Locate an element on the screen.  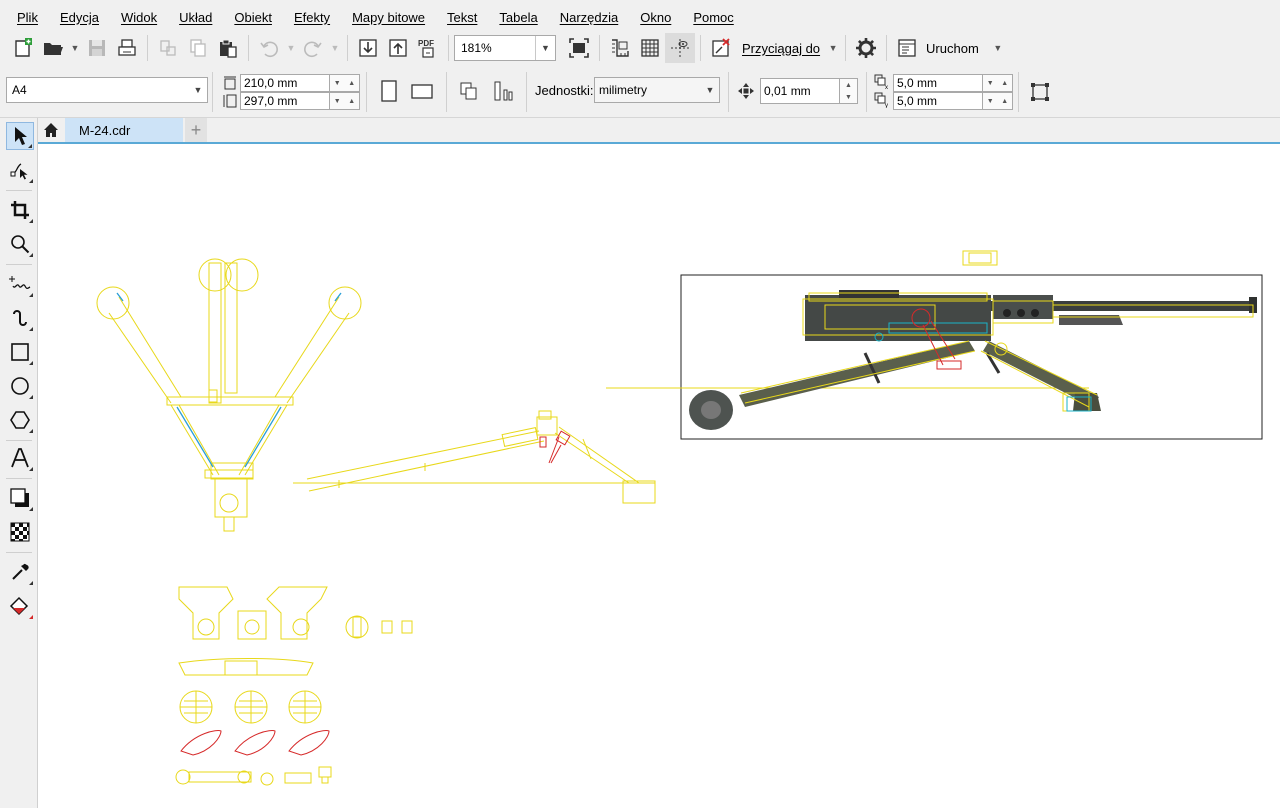
page-size-value: A4 is located at coordinates (19, 90).